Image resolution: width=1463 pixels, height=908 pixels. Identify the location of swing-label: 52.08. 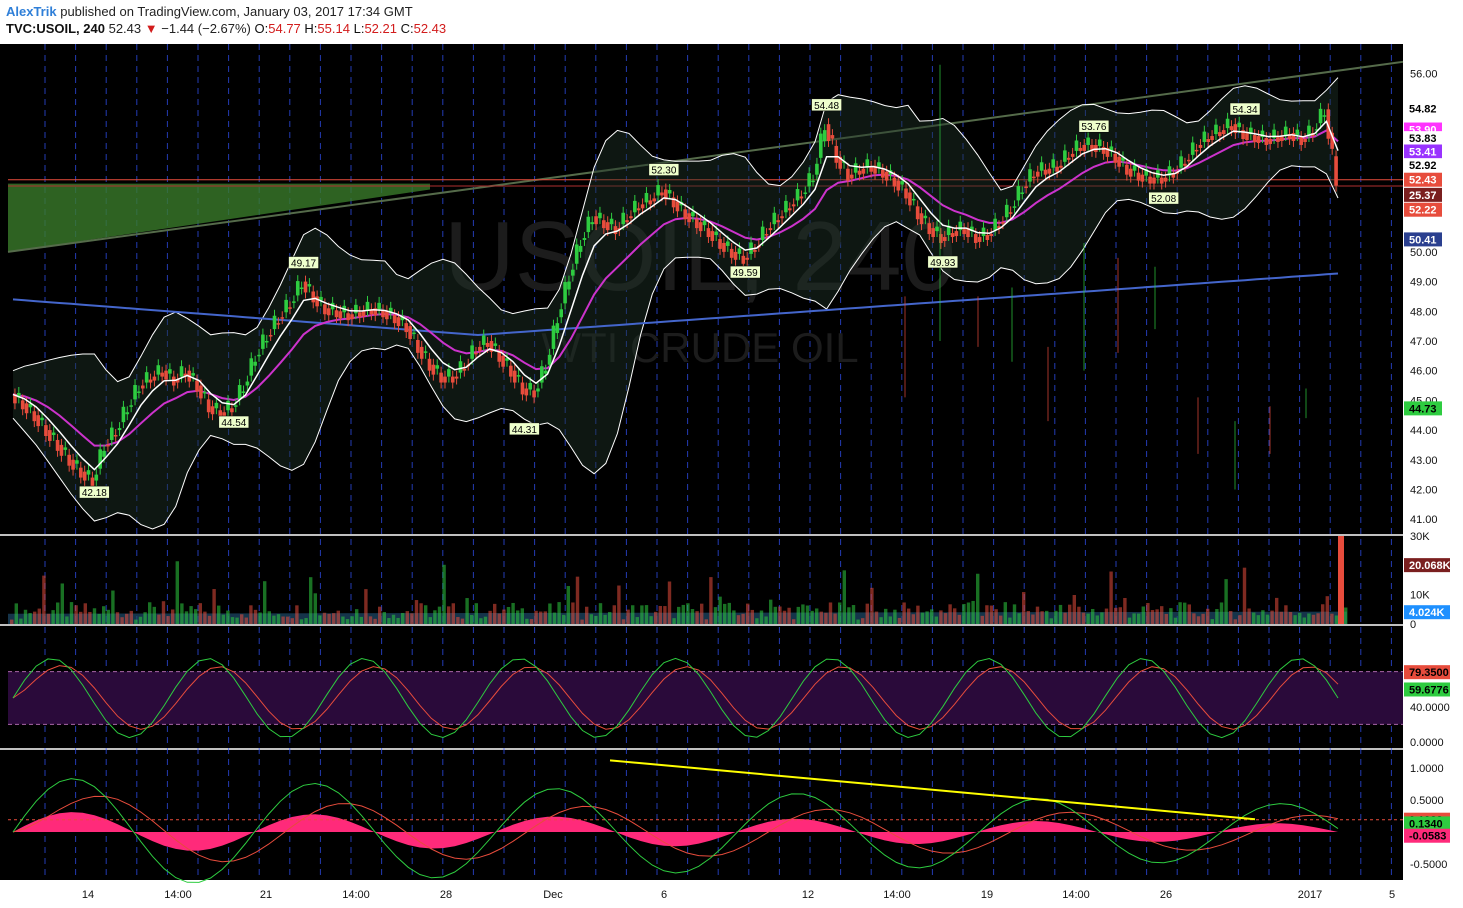
(1163, 199).